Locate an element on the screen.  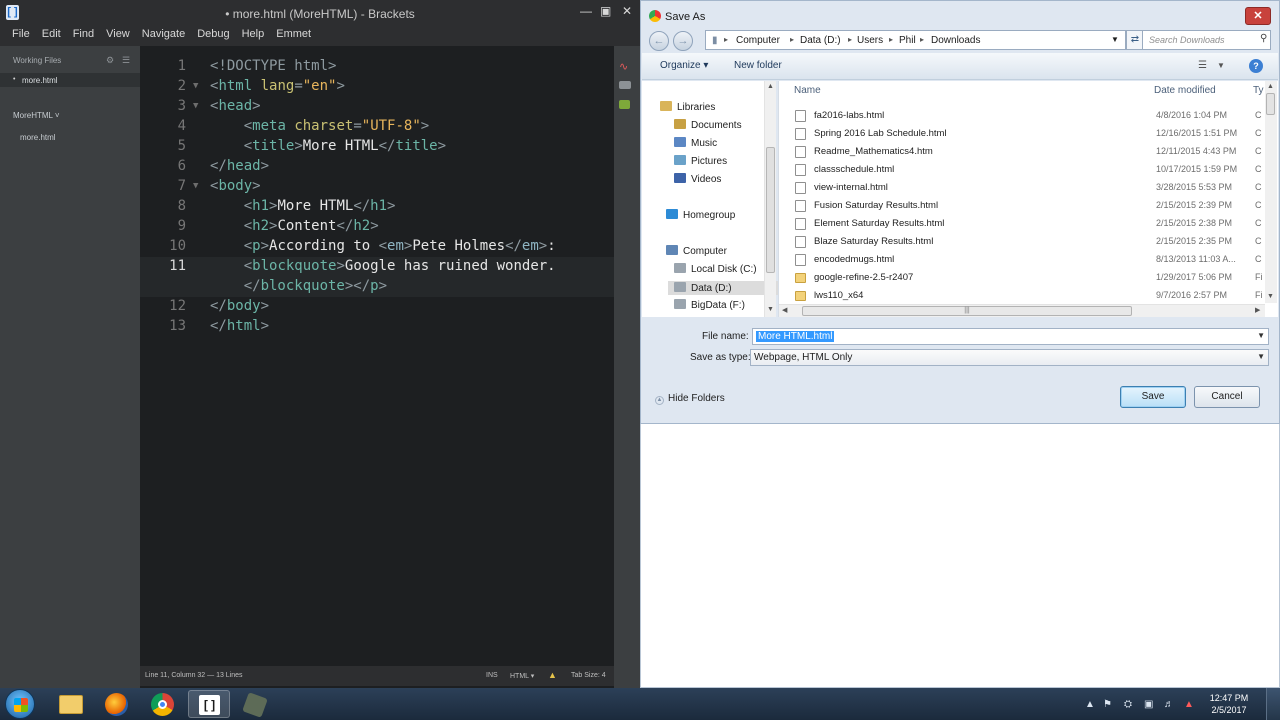
project-file-item: more.html is located at coordinates (38, 137).